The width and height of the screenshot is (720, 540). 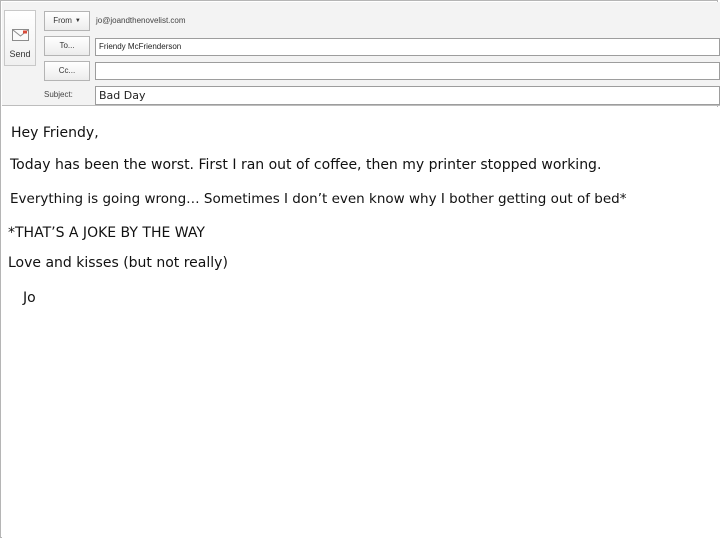 I want to click on message-line-3: *THAT’S A JOKE BY THE WAY, so click(x=106, y=233).